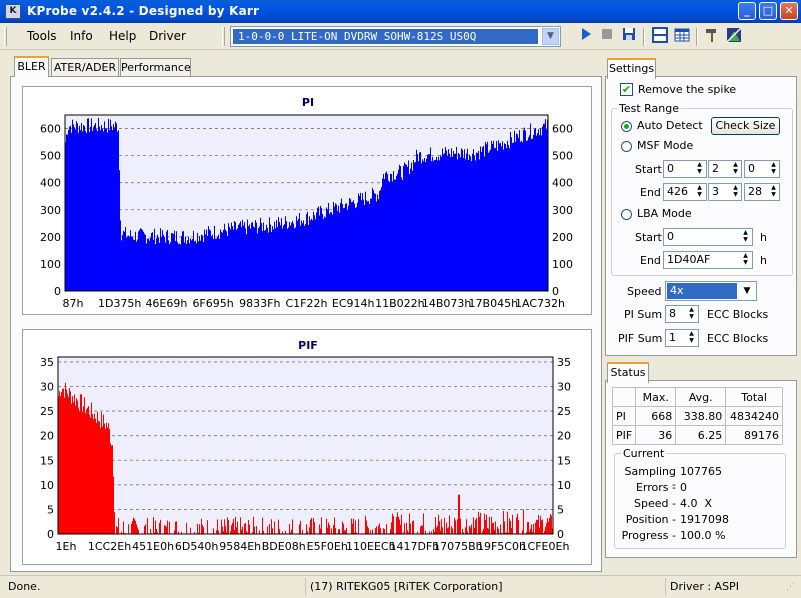 The image size is (801, 598). What do you see at coordinates (691, 314) in the screenshot?
I see `pi-sum-spinner: ▲ ▼` at bounding box center [691, 314].